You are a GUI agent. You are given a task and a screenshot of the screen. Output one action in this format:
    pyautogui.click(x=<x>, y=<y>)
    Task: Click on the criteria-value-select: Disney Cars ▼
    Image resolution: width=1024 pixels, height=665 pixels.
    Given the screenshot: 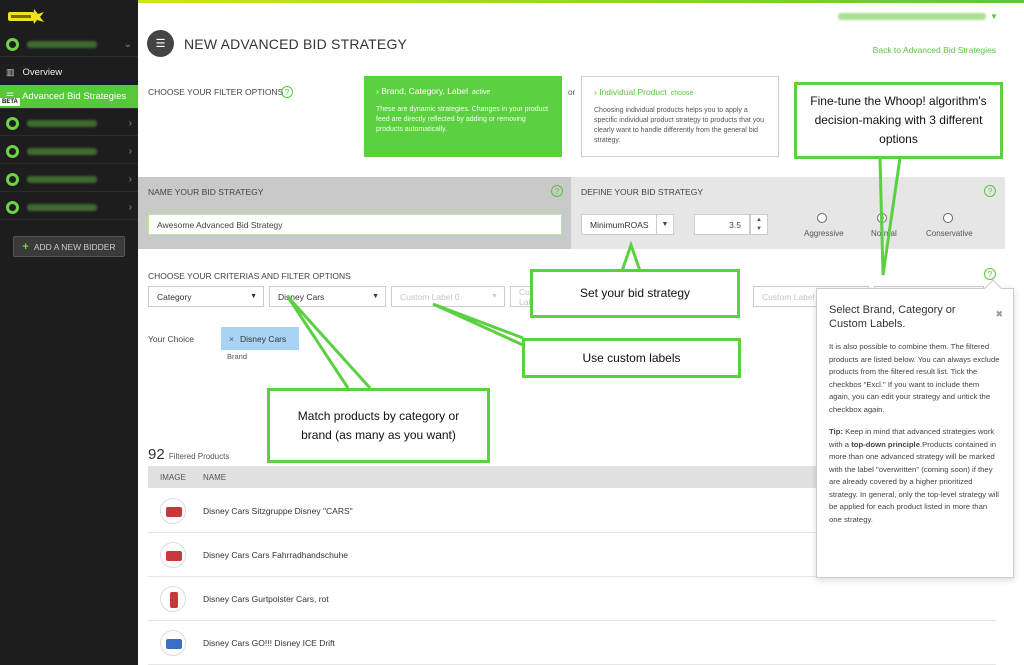 What is the action you would take?
    pyautogui.click(x=327, y=296)
    